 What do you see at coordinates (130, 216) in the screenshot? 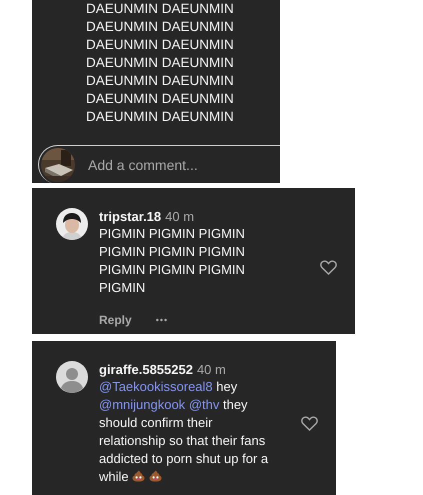
I see `username: tripstar.18` at bounding box center [130, 216].